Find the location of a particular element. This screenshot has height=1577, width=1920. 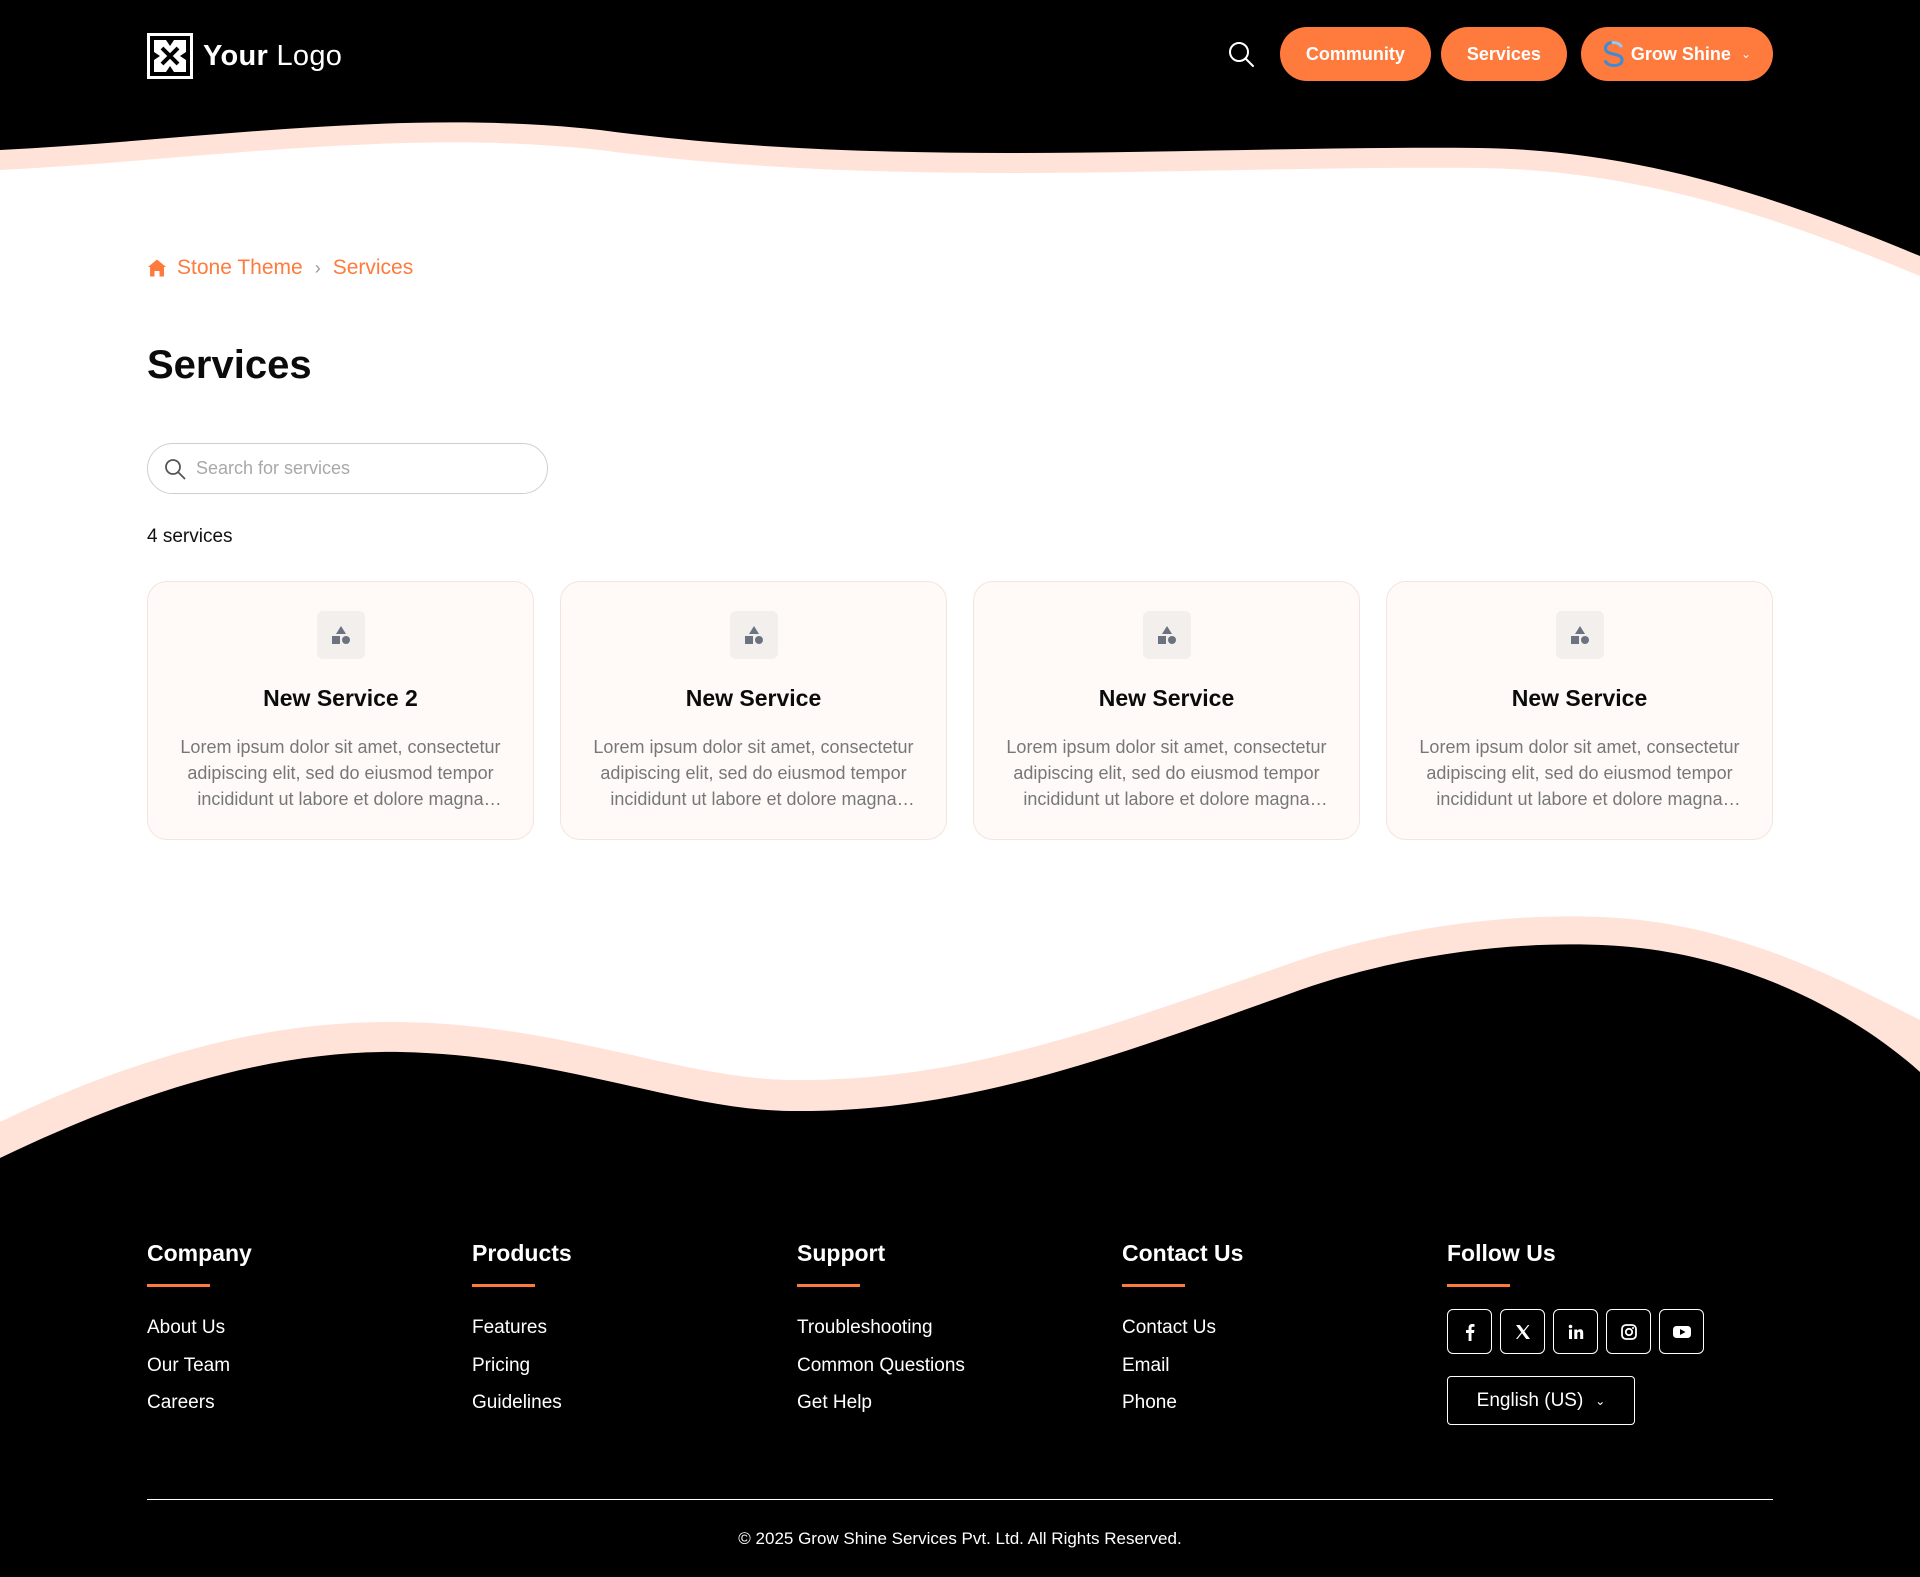

youtube-icon is located at coordinates (1681, 1331).